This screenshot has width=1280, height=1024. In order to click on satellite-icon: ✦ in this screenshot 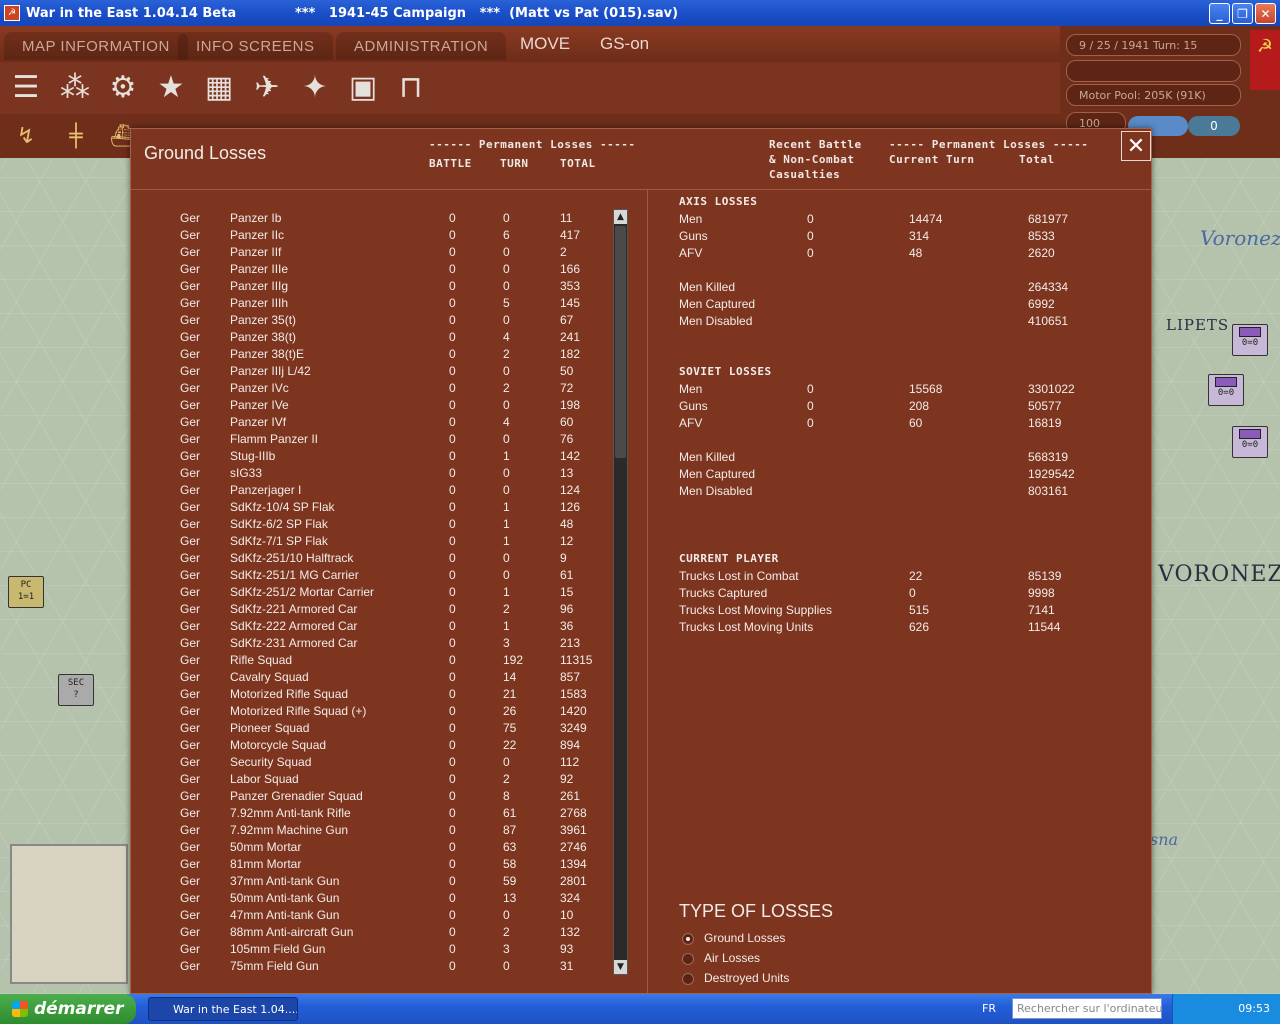, I will do `click(315, 88)`.